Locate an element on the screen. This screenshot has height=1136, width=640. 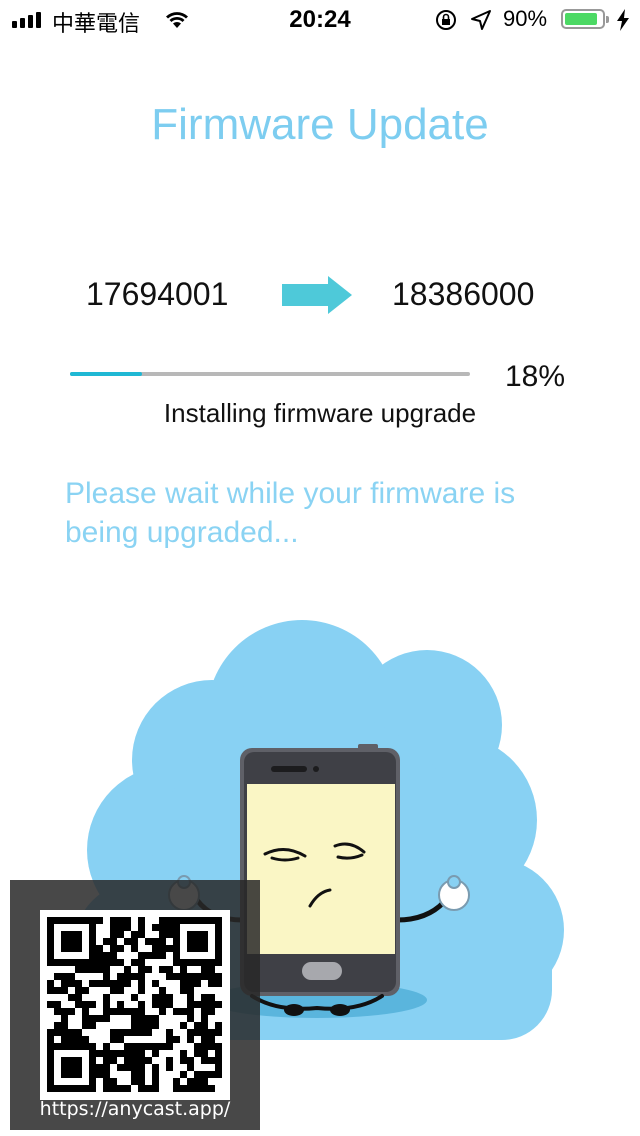
battery-icon is located at coordinates (585, 19).